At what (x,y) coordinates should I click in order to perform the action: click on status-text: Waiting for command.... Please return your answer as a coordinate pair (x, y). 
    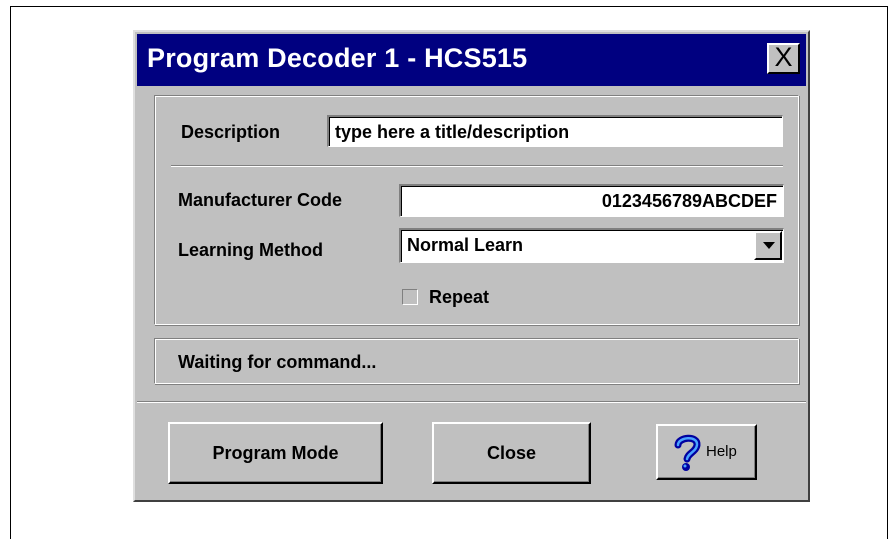
    Looking at the image, I should click on (277, 362).